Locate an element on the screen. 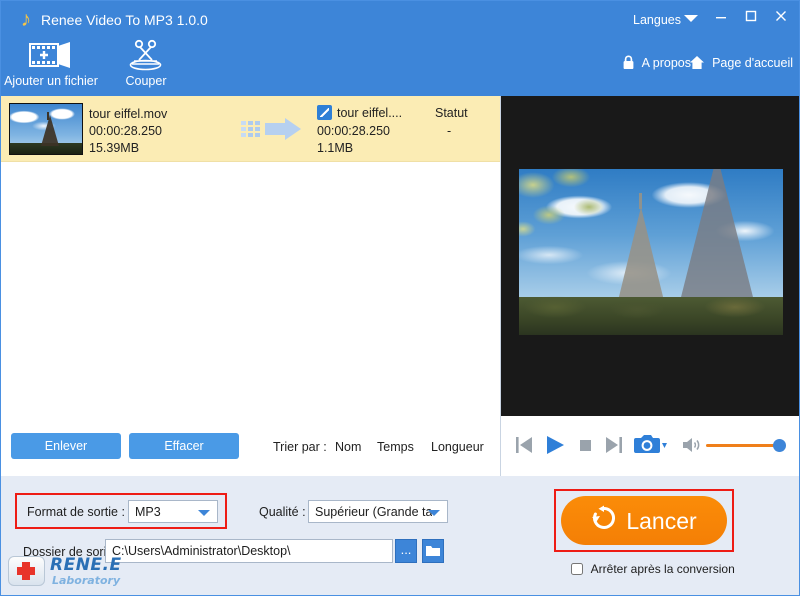 This screenshot has height=596, width=800. output-duration: 00:00:28.250 is located at coordinates (353, 131).